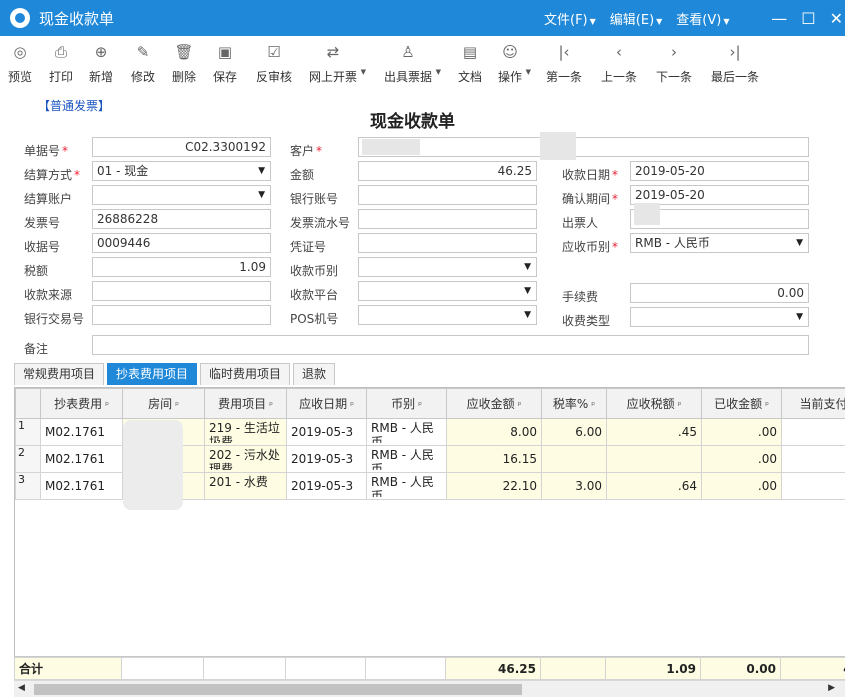 Image resolution: width=845 pixels, height=697 pixels. Describe the element at coordinates (181, 195) in the screenshot. I see `settle-account-select: ▼` at that location.